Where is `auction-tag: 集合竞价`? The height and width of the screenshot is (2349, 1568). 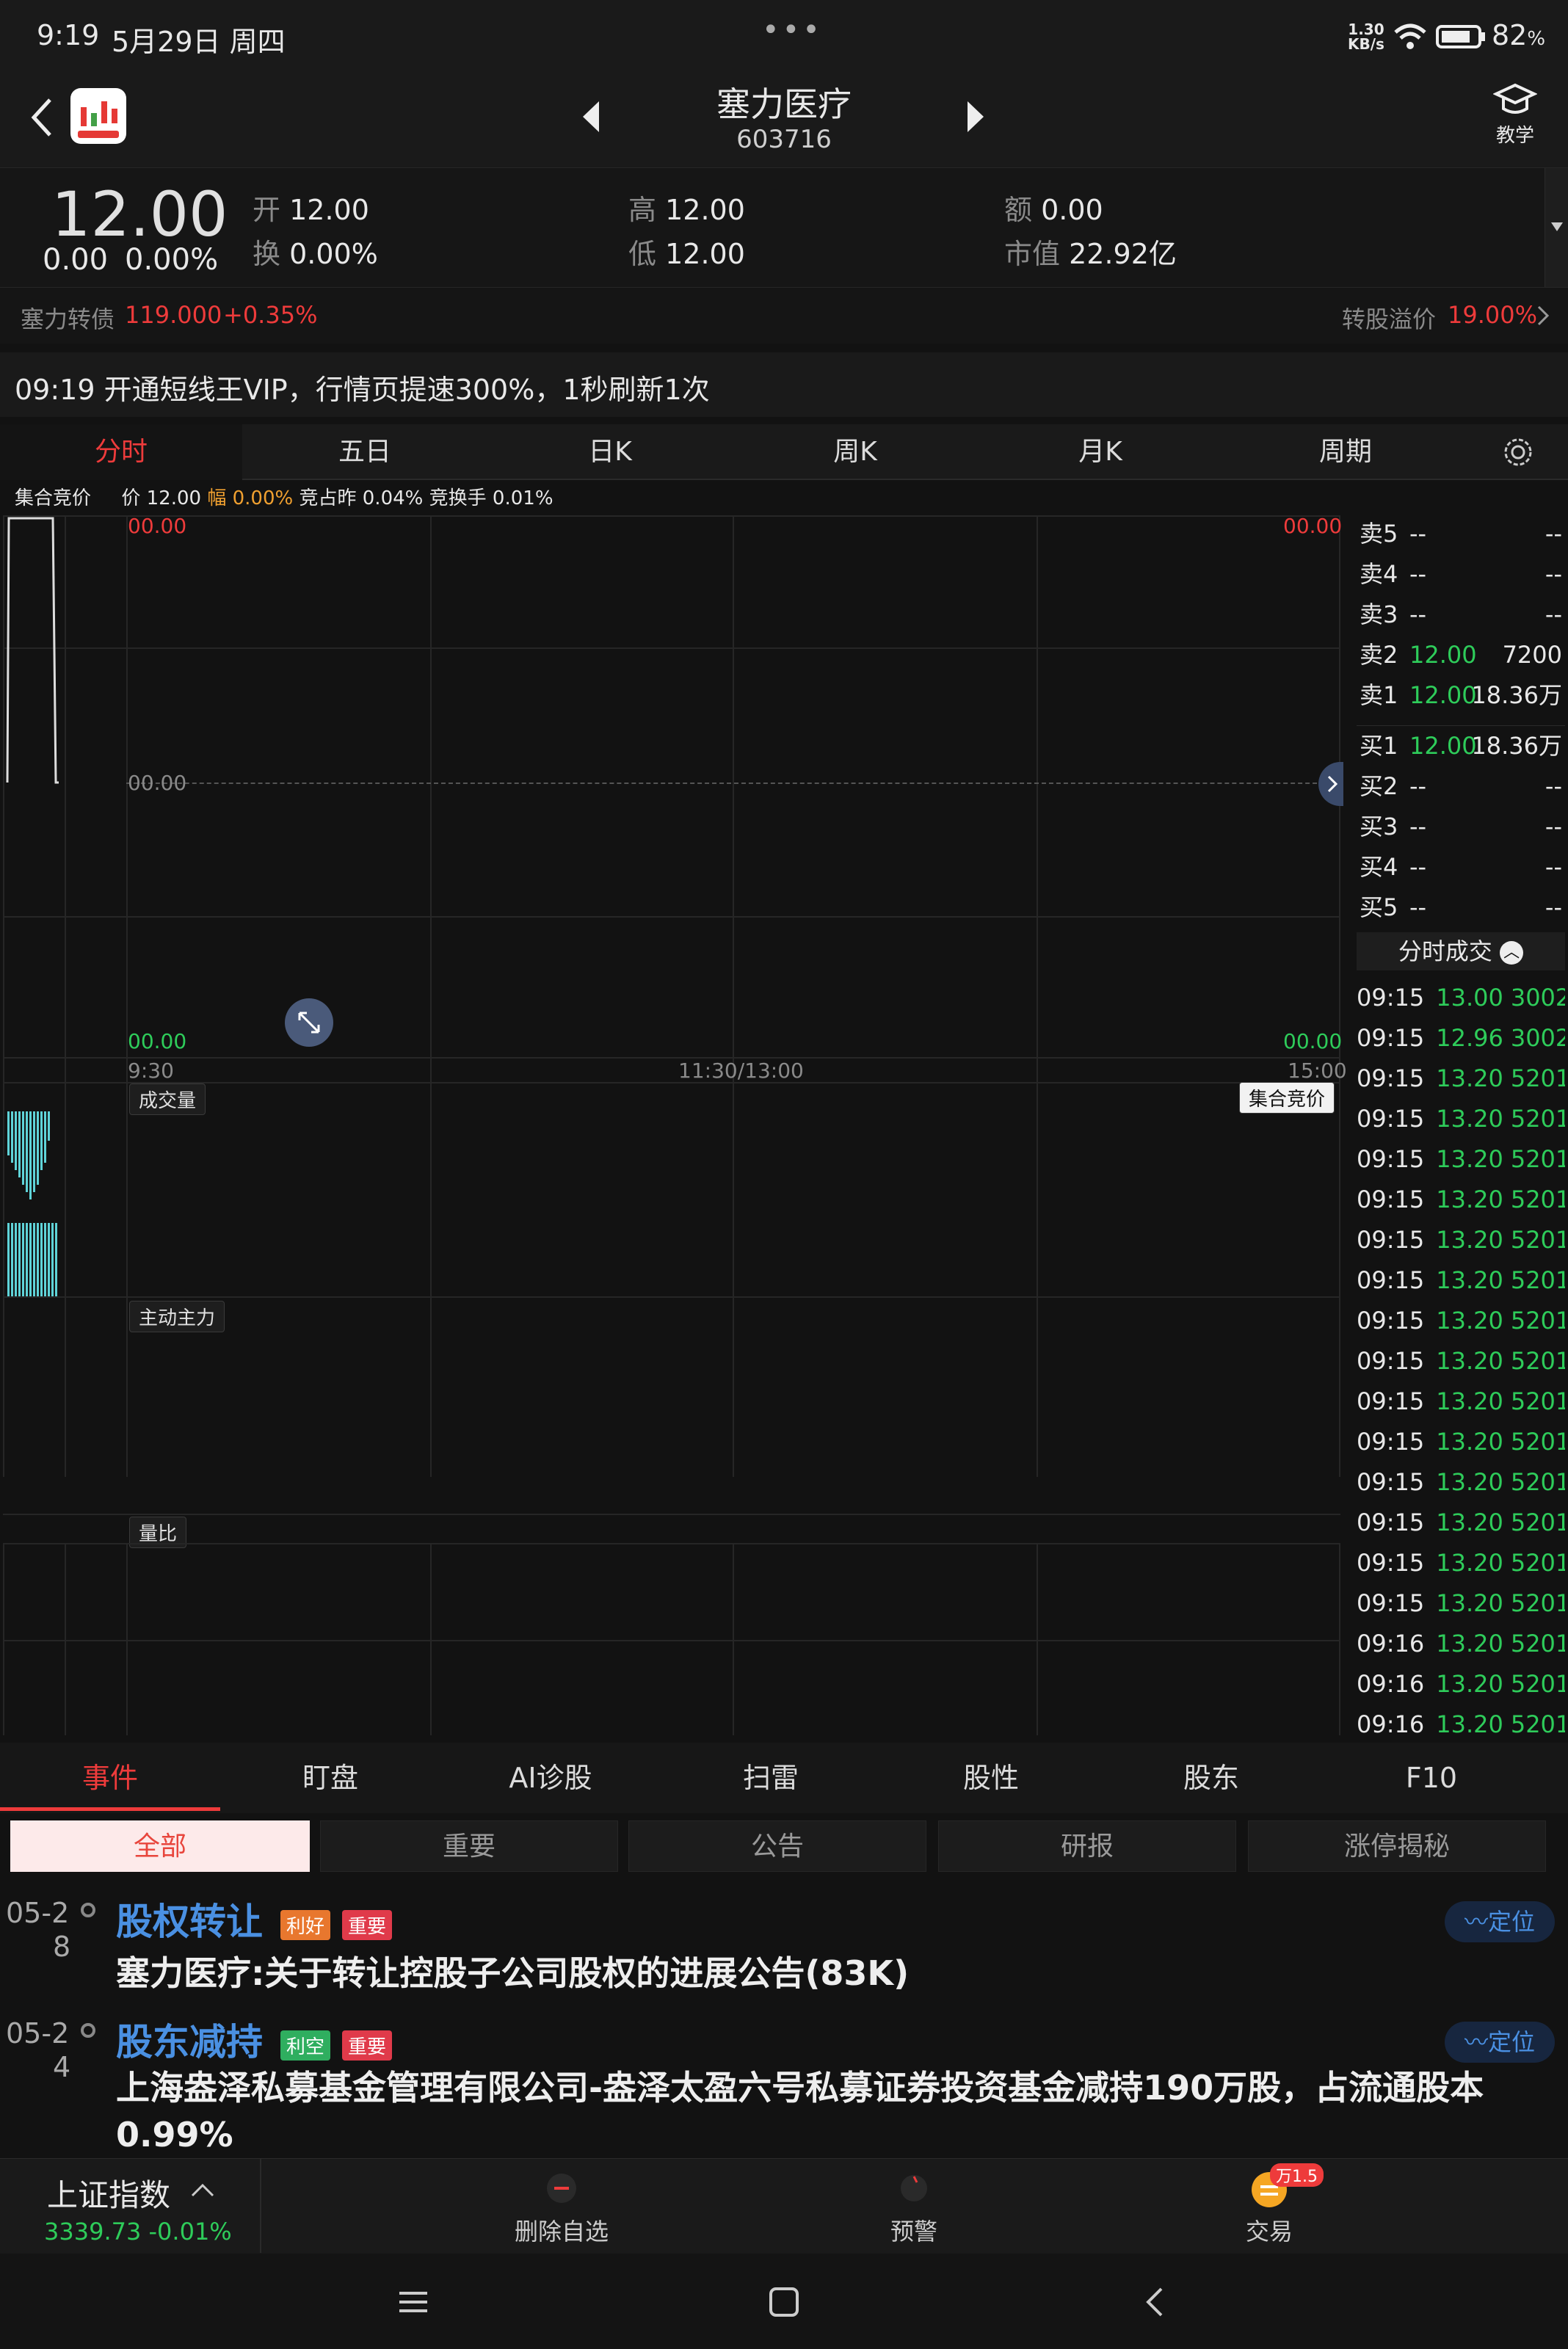
auction-tag: 集合竞价 is located at coordinates (1287, 1098).